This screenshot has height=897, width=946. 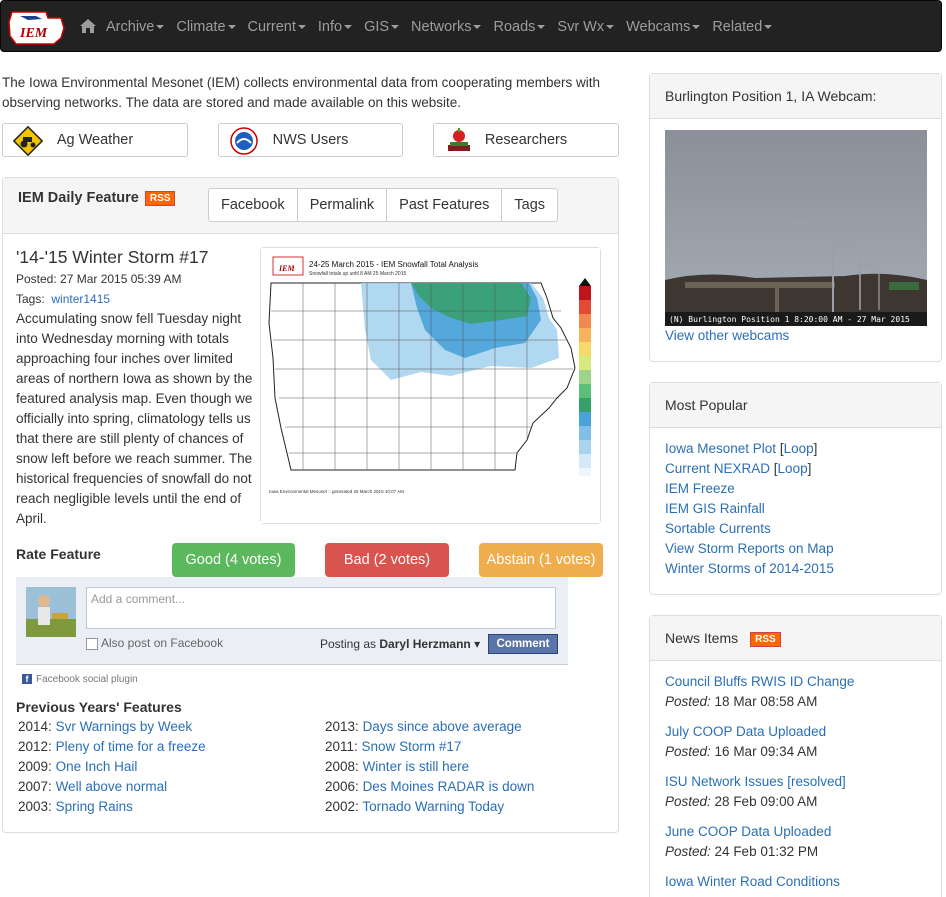 What do you see at coordinates (433, 806) in the screenshot?
I see `prev-feature-link: Tornado Warning Today` at bounding box center [433, 806].